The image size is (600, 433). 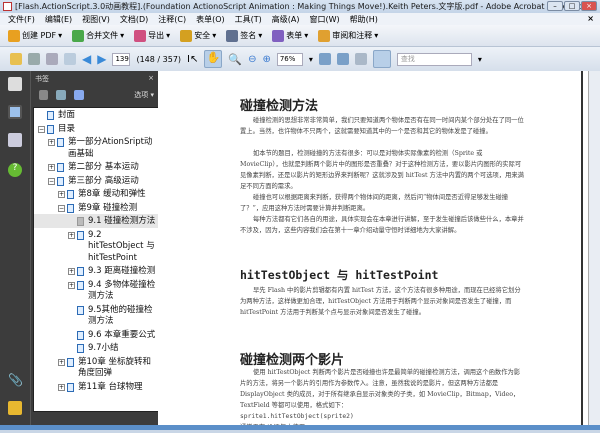 I want to click on single-page-view-icon, so click(x=381, y=59).